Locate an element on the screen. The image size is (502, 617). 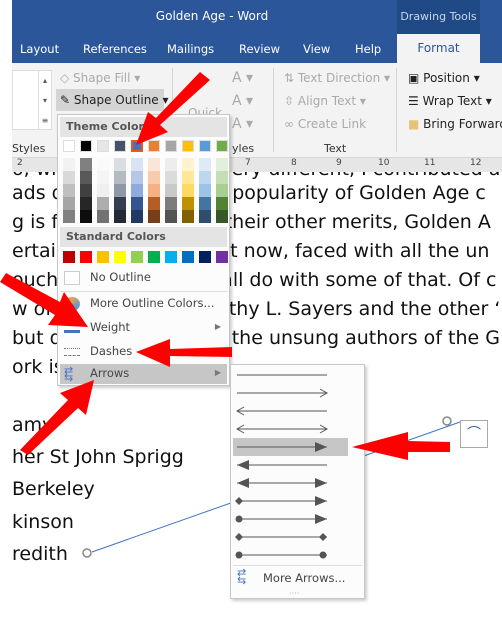
arrow-style-diamond-both is located at coordinates (297, 537).